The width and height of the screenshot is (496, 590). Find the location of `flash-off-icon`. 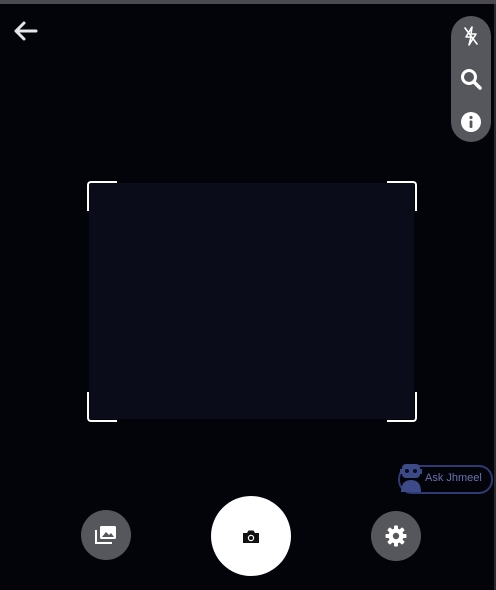

flash-off-icon is located at coordinates (471, 36).